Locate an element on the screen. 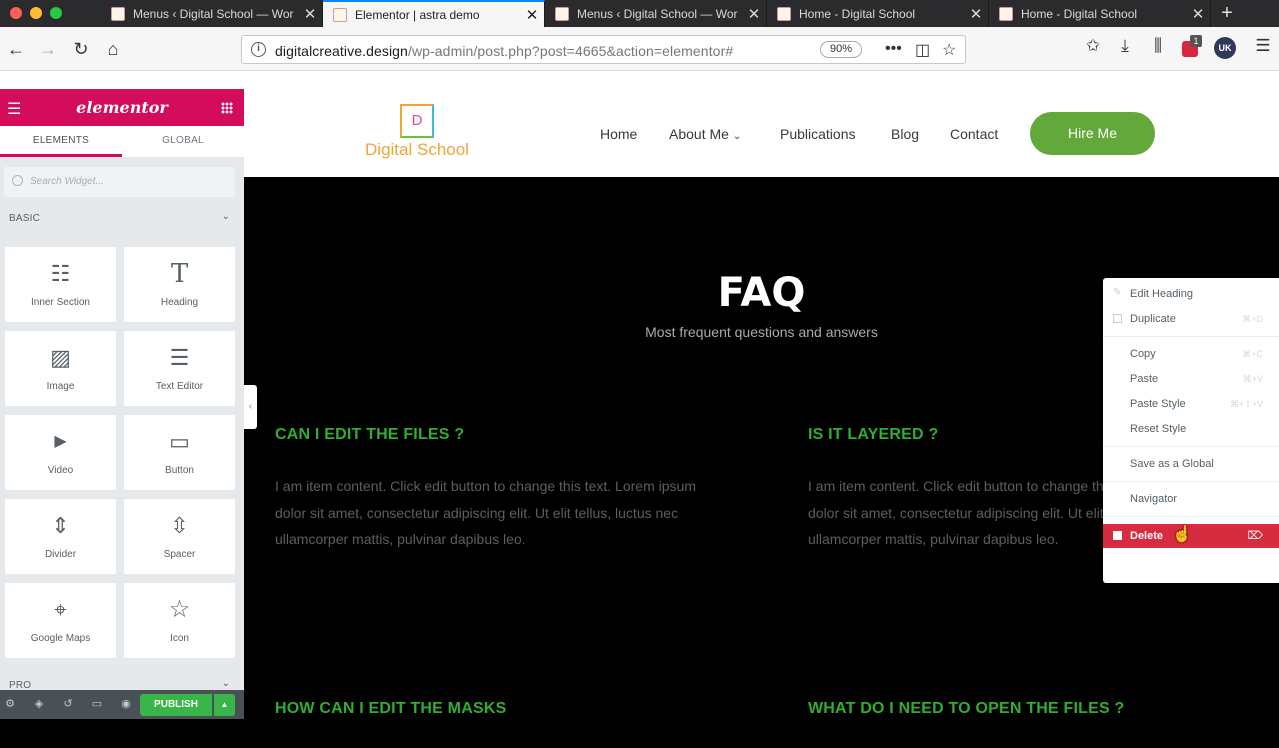 The height and width of the screenshot is (748, 1279). navigator-layers-icon: ◈ is located at coordinates (39, 703).